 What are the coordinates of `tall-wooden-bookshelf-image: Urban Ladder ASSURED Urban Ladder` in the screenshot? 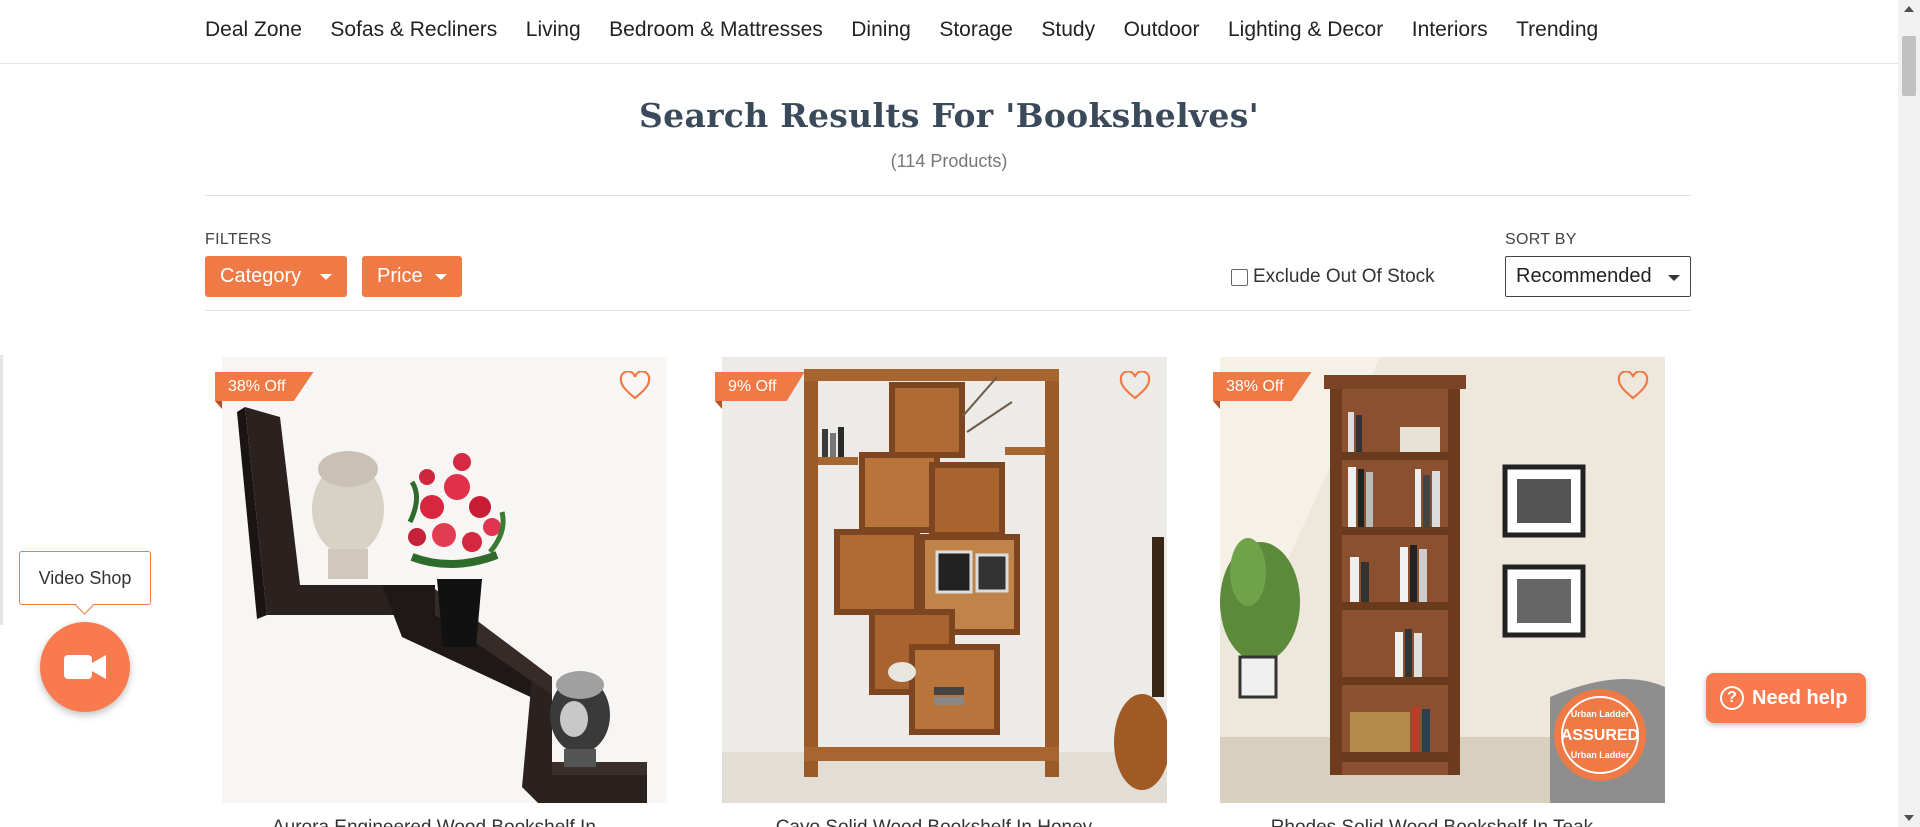 It's located at (1442, 580).